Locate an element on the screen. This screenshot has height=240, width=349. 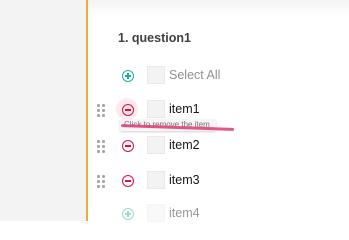
select-all-checkbox is located at coordinates (156, 75).